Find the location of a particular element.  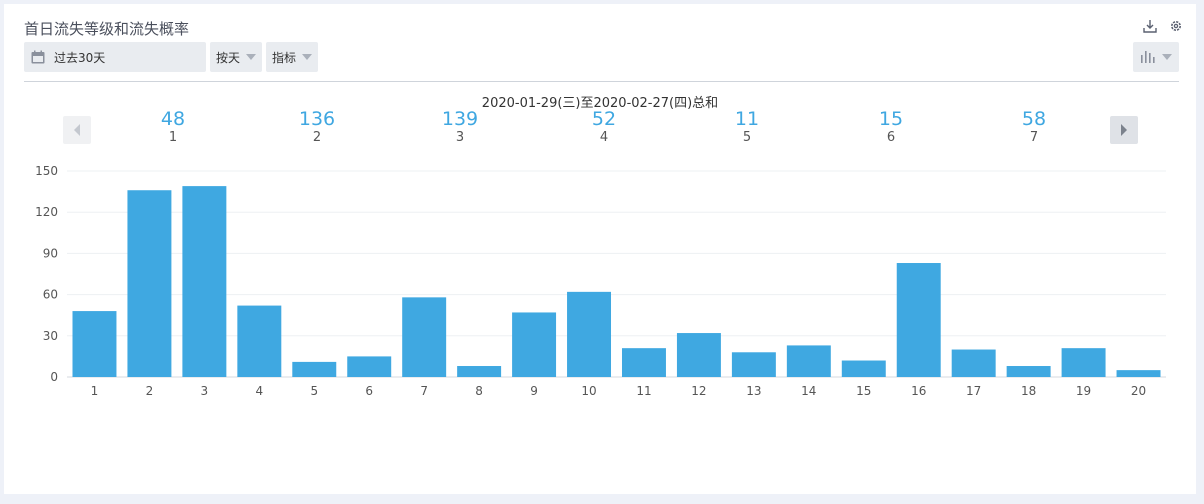

x-tick-label: 5 is located at coordinates (314, 391).